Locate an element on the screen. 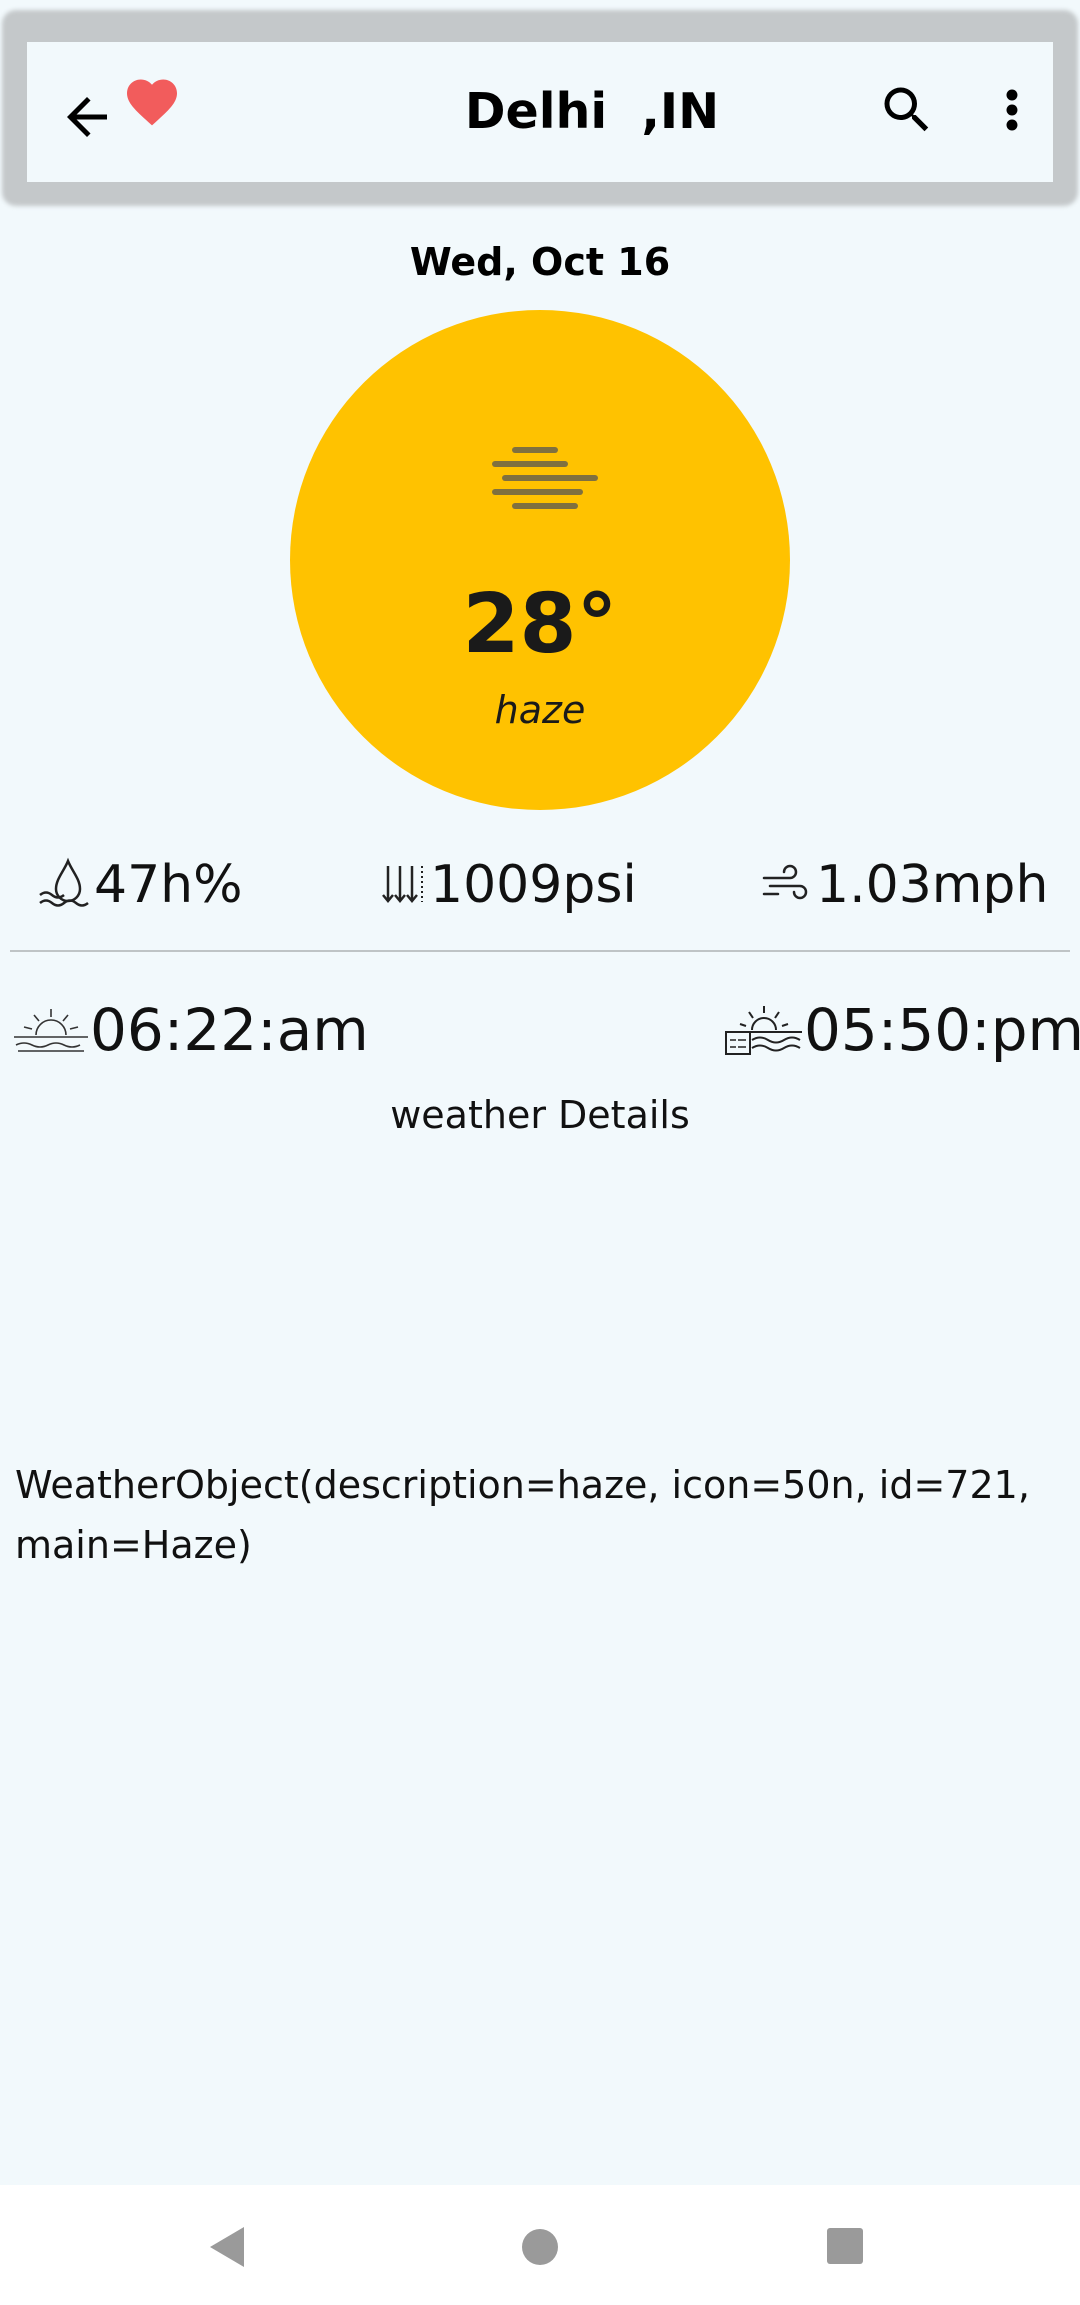 The width and height of the screenshot is (1080, 2305). humidity-value: 47h% is located at coordinates (168, 885).